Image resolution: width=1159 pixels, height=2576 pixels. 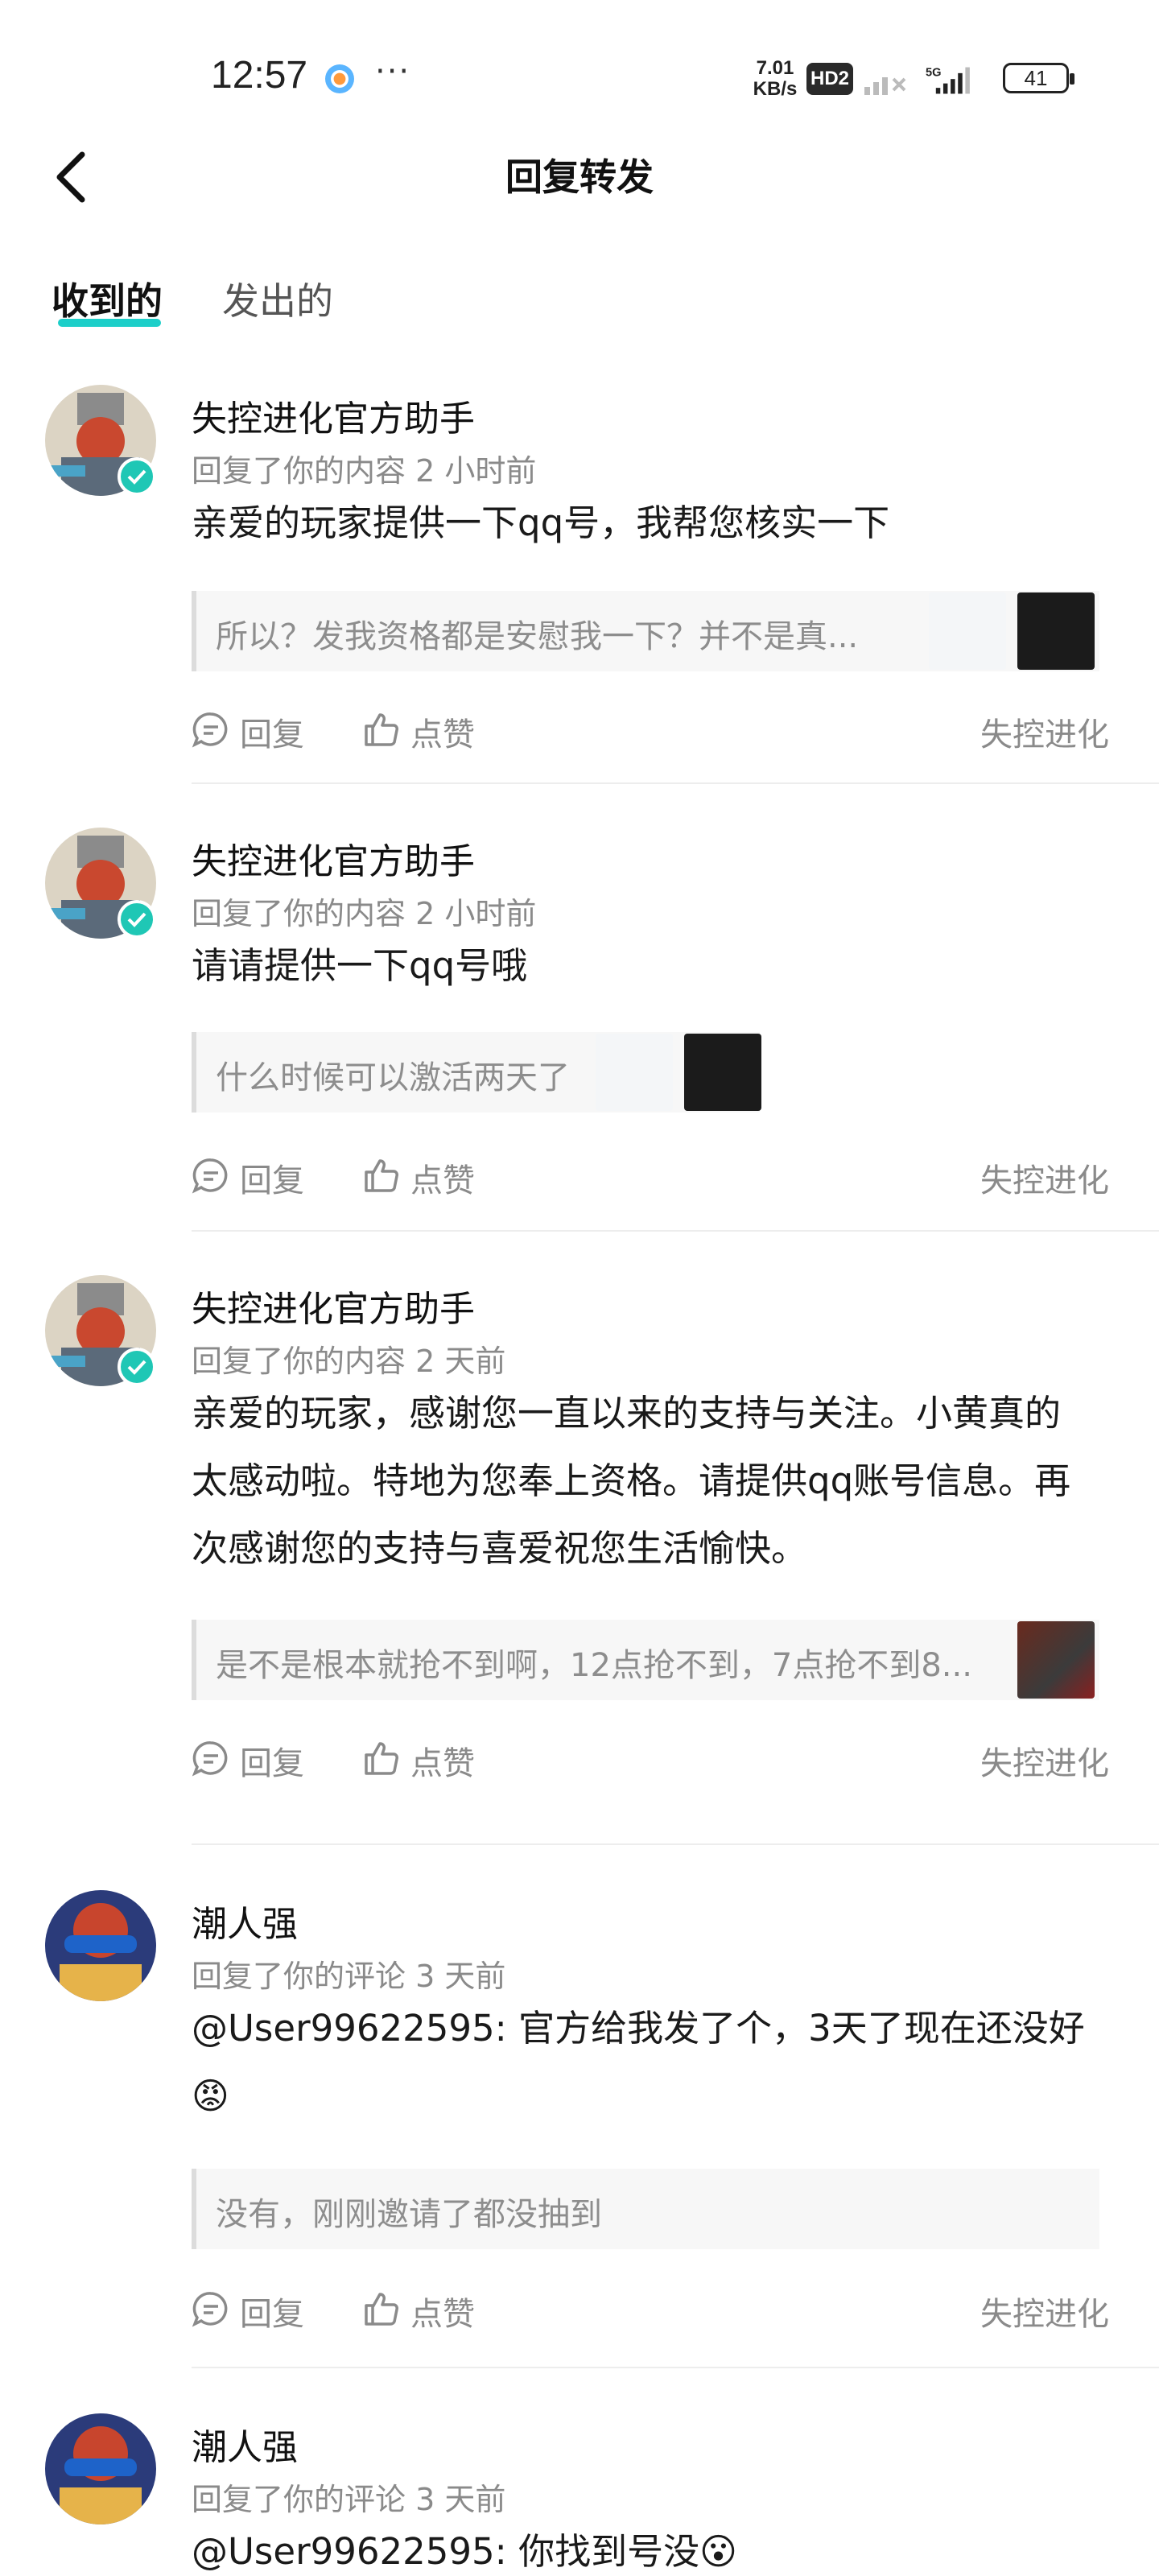 I want to click on reply-content: @User99622595: 官方给我发了个，3天了现在还没好😡, so click(x=642, y=2062).